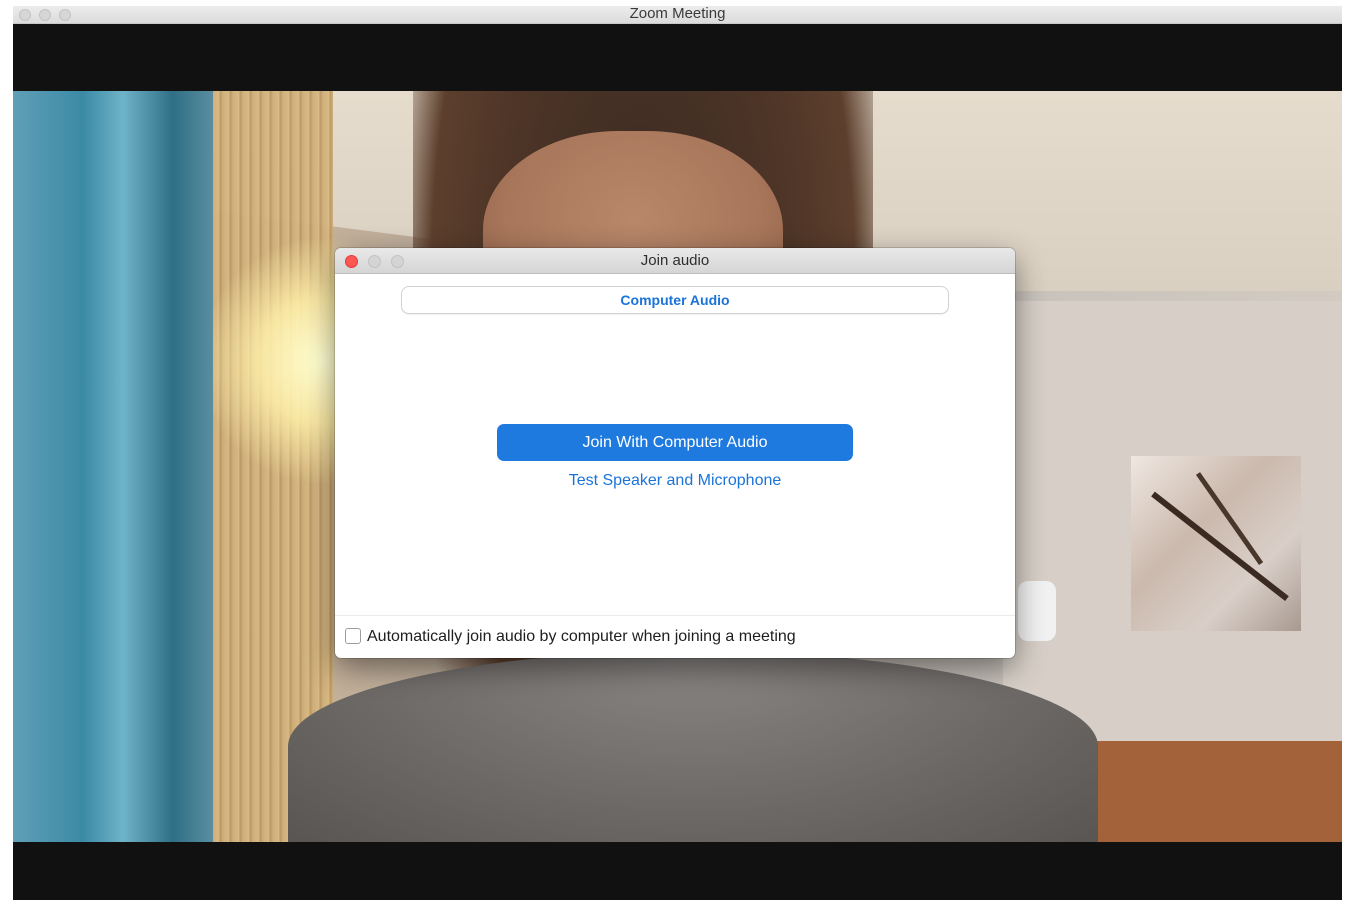  Describe the element at coordinates (353, 636) in the screenshot. I see `auto-join-checkbox` at that location.